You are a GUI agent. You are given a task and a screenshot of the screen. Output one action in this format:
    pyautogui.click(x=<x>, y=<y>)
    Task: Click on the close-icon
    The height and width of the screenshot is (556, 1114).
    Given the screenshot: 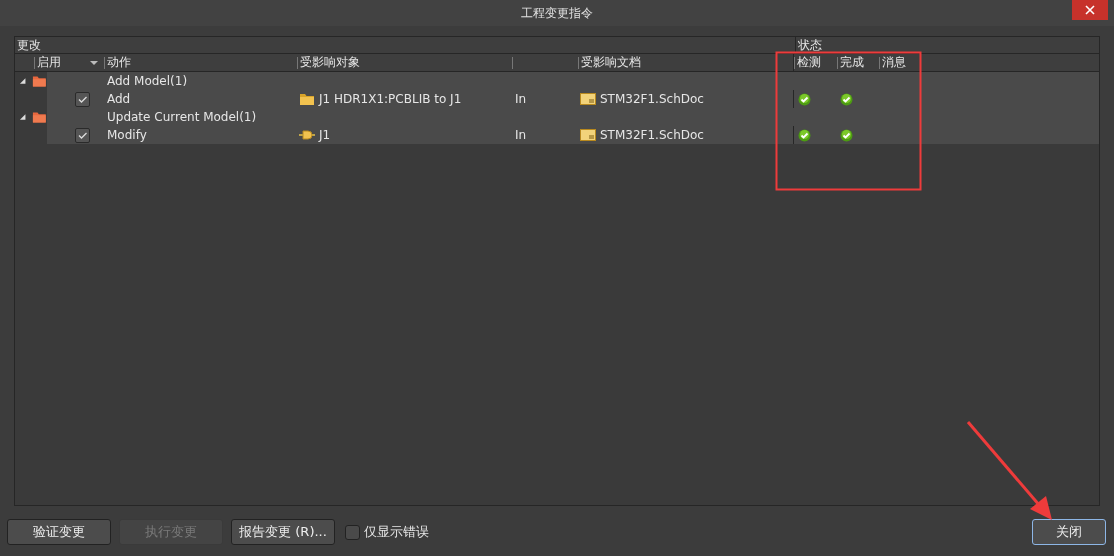 What is the action you would take?
    pyautogui.click(x=1090, y=10)
    